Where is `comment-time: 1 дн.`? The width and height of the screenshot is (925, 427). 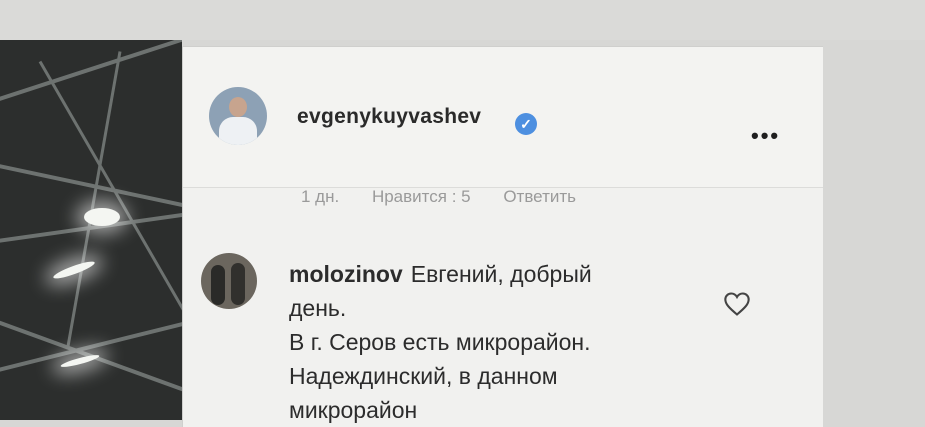 comment-time: 1 дн. is located at coordinates (320, 196).